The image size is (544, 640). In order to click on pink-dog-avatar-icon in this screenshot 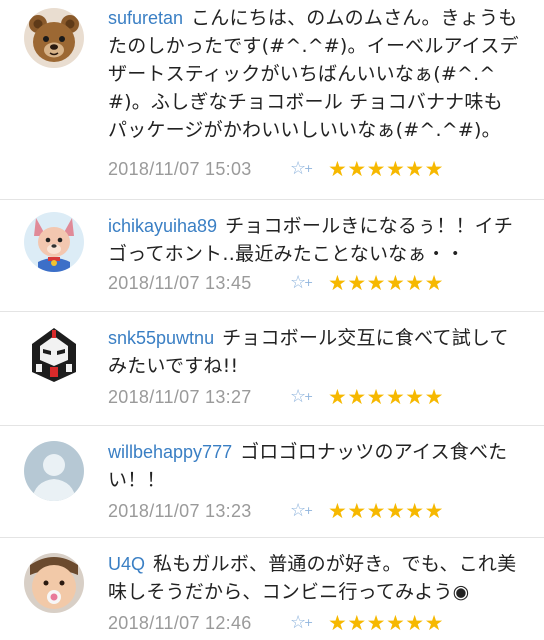, I will do `click(54, 242)`.